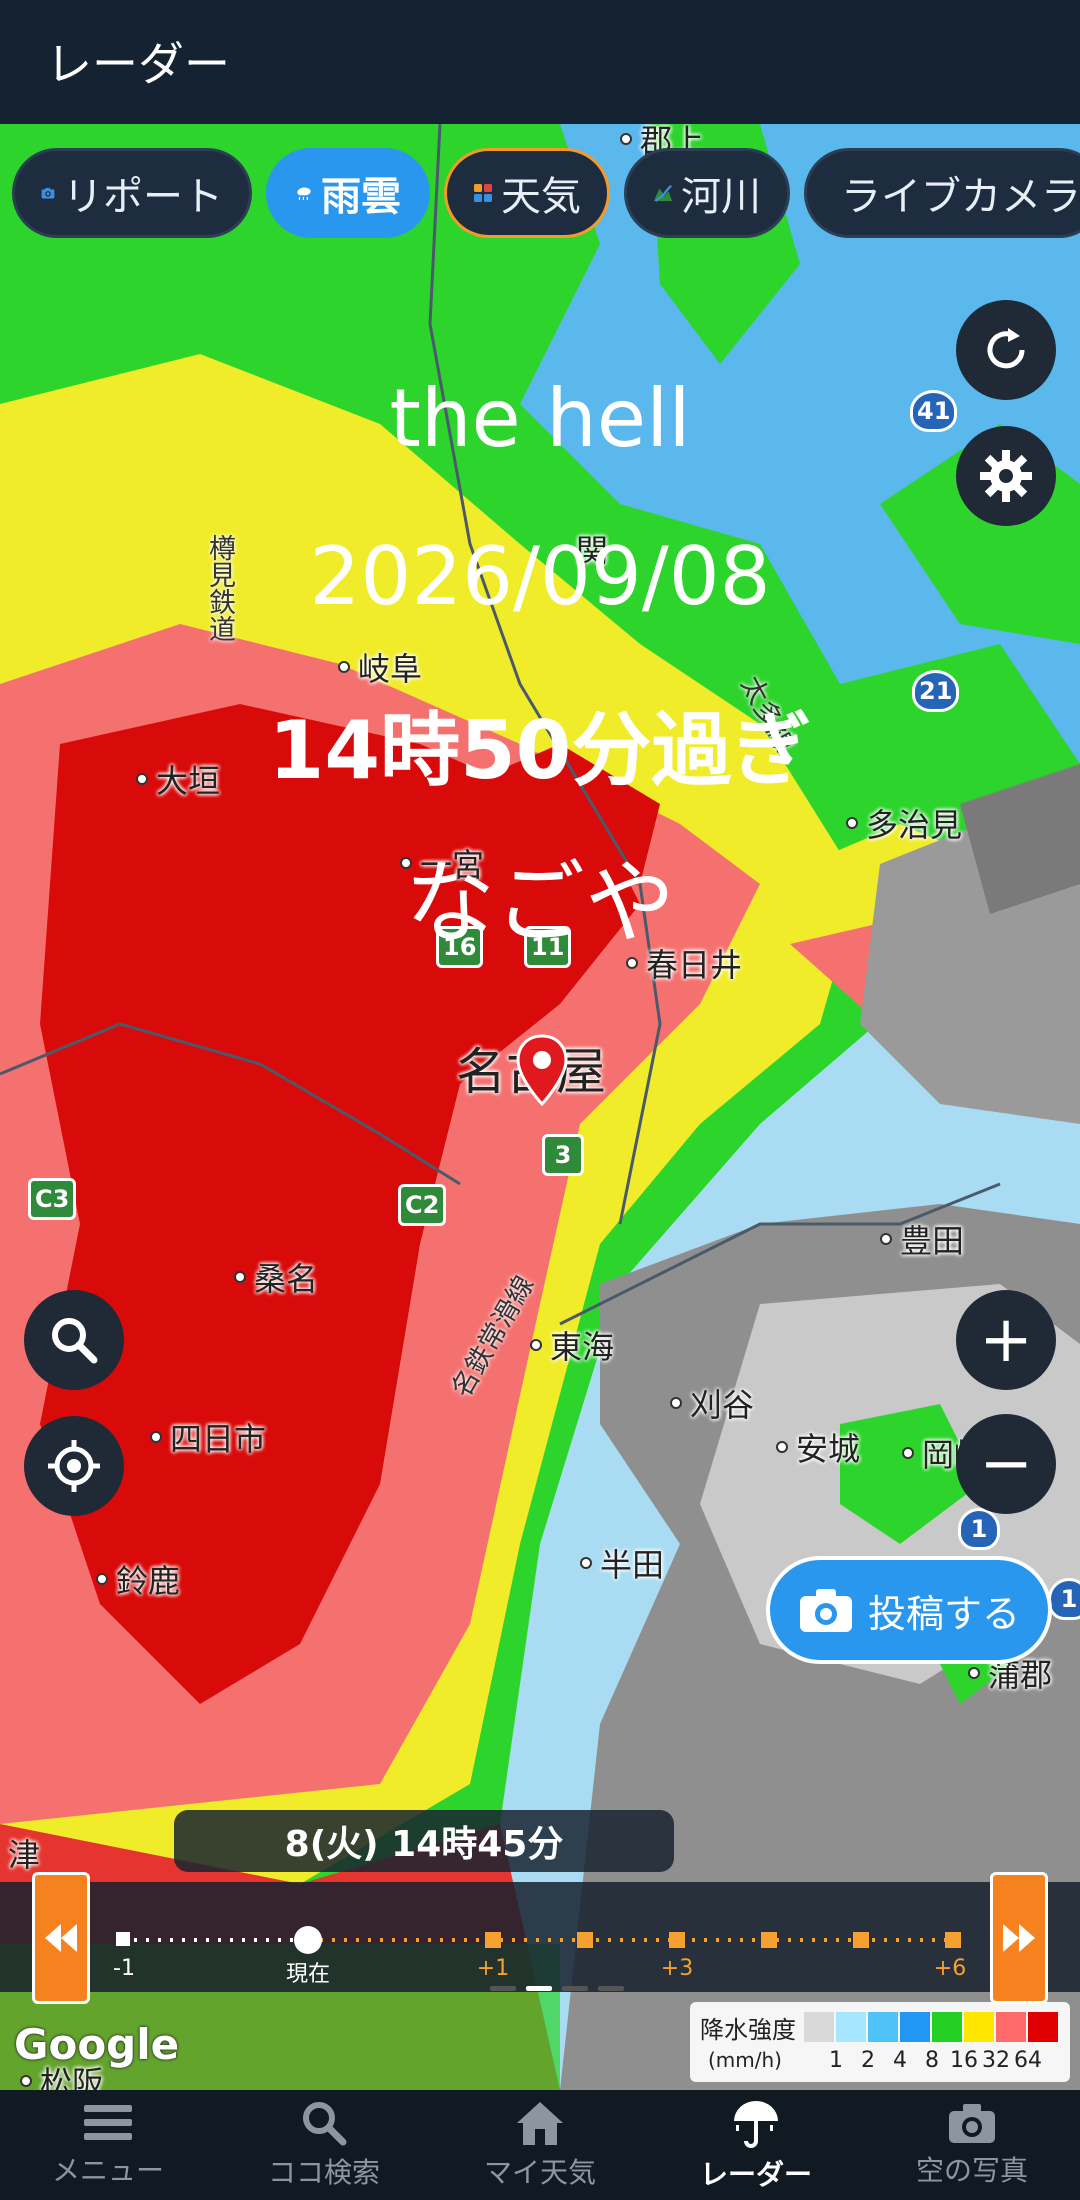 The height and width of the screenshot is (2200, 1080). I want to click on overlay-text-line: 14時50分過ぎ, so click(540, 750).